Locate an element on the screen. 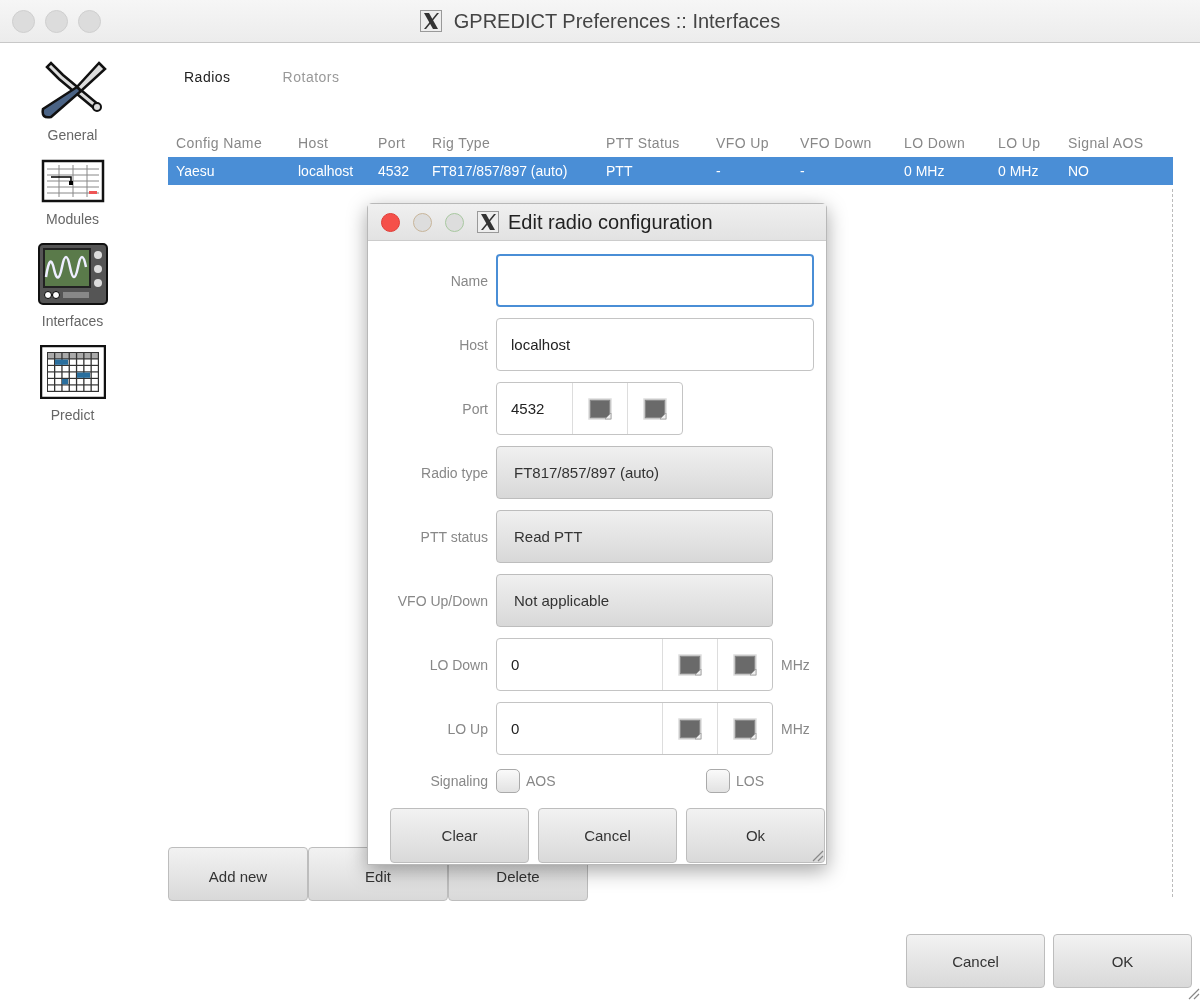 The width and height of the screenshot is (1200, 1000). input-field is located at coordinates (655, 280).